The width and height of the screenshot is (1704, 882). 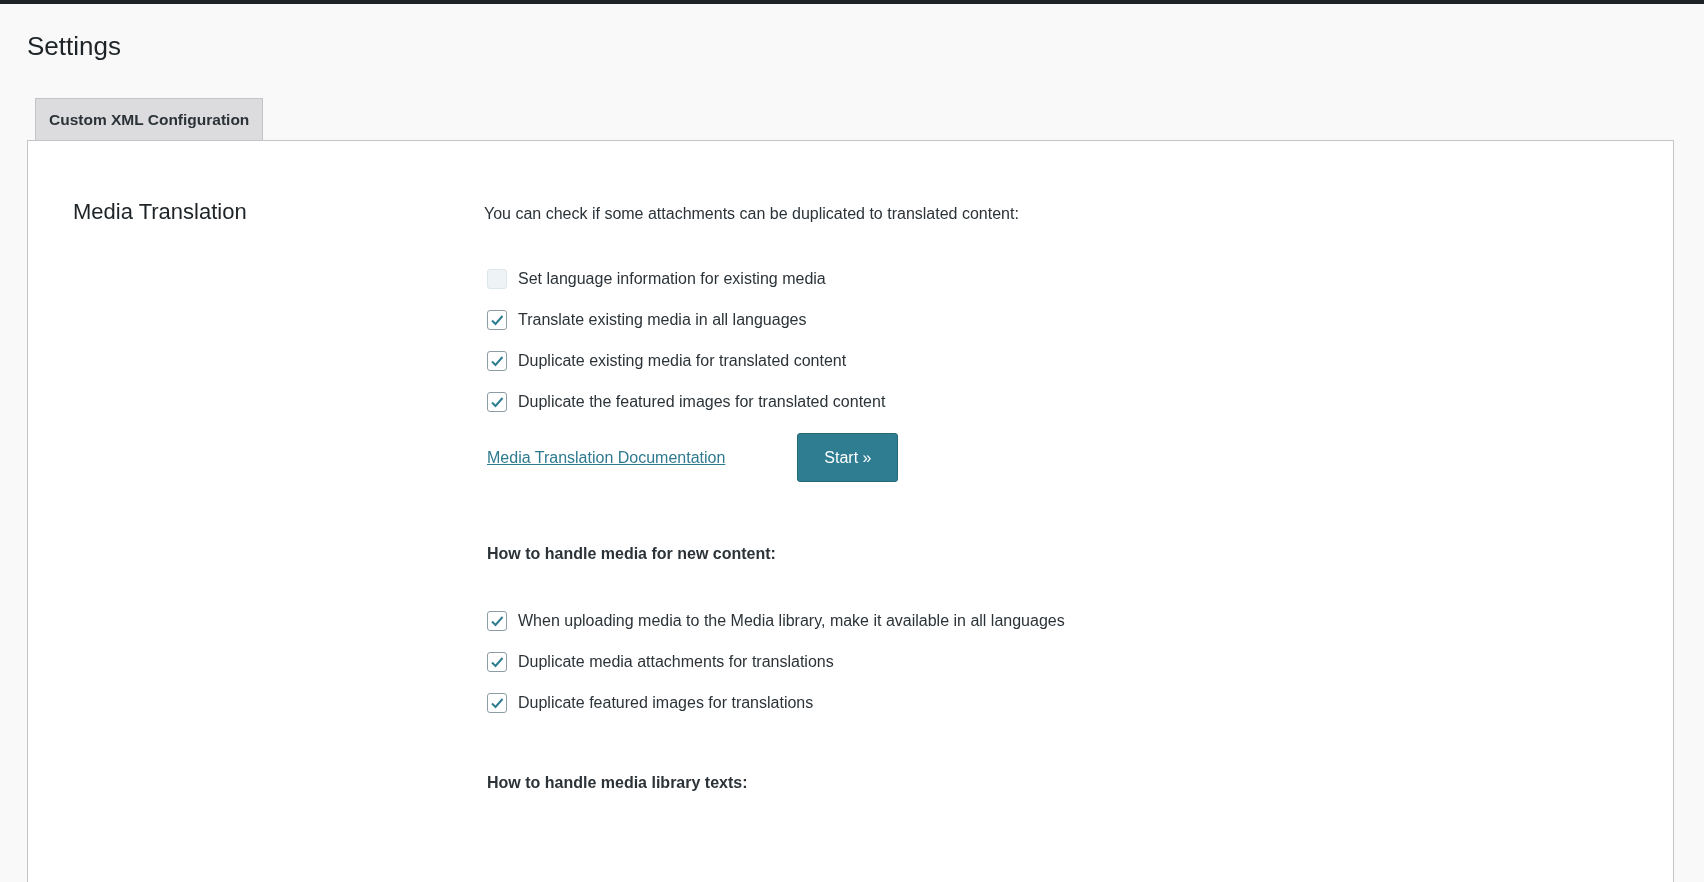 What do you see at coordinates (848, 457) in the screenshot?
I see `start-button: Start »` at bounding box center [848, 457].